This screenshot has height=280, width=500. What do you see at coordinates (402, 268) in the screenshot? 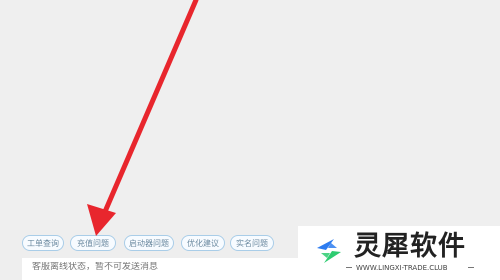
I see `watermark-url: WWW.LINGXI-TRADE.CLUB` at bounding box center [402, 268].